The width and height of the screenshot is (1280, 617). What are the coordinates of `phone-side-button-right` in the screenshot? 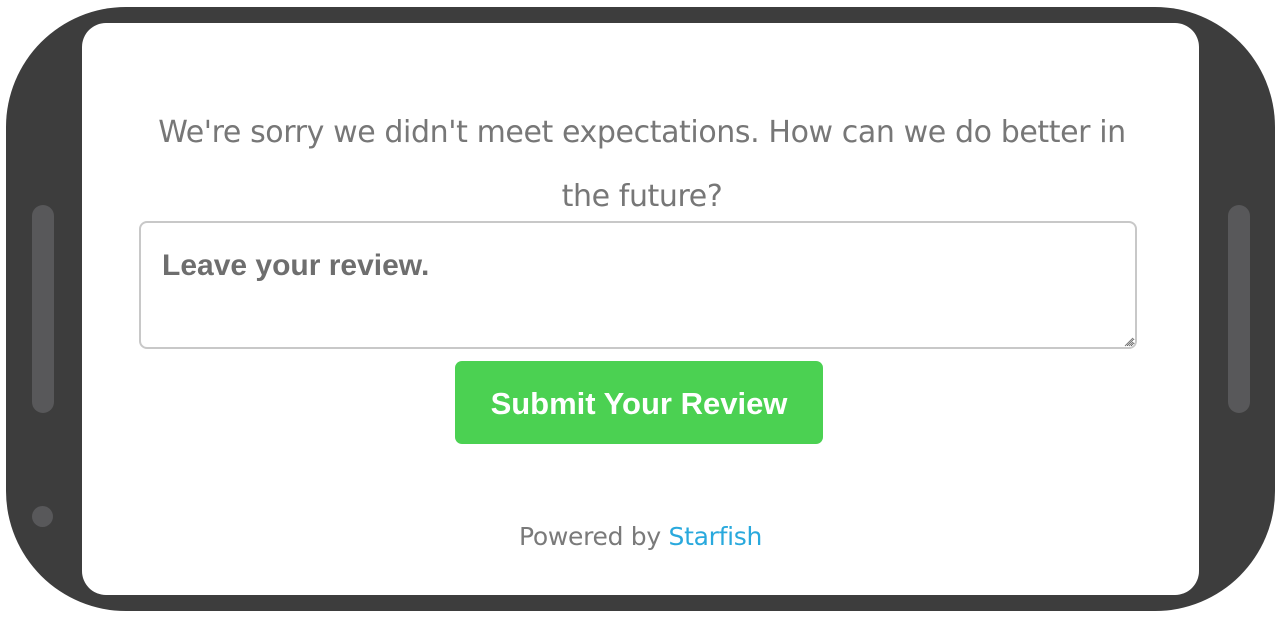 It's located at (1239, 309).